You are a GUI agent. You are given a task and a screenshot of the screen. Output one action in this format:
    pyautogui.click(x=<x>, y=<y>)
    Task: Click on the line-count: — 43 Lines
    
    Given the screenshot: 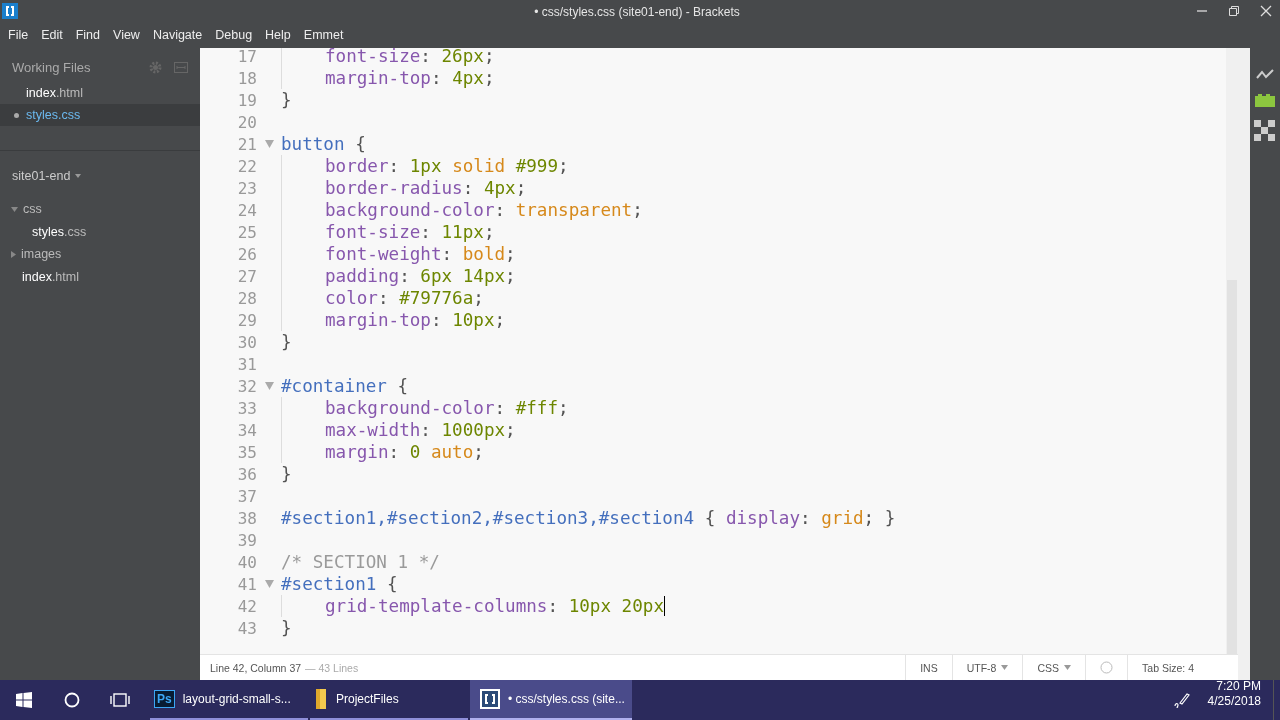 What is the action you would take?
    pyautogui.click(x=332, y=667)
    